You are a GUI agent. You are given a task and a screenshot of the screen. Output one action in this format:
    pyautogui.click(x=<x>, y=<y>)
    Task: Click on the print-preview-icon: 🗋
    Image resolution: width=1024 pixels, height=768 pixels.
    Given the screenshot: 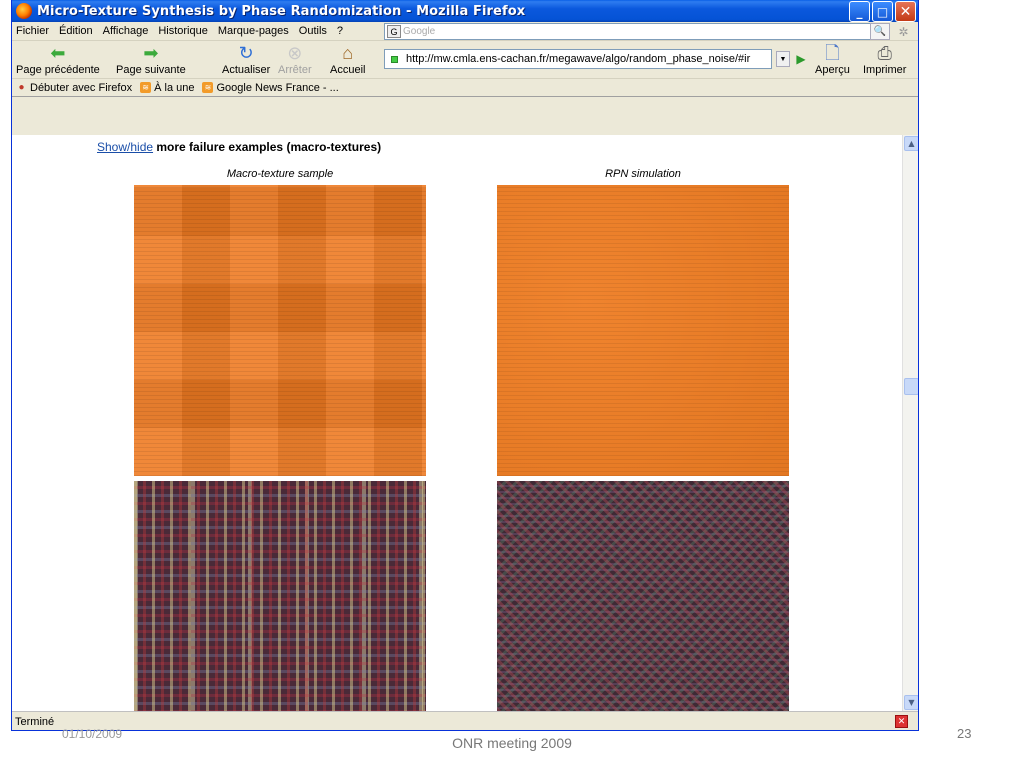 What is the action you would take?
    pyautogui.click(x=832, y=53)
    